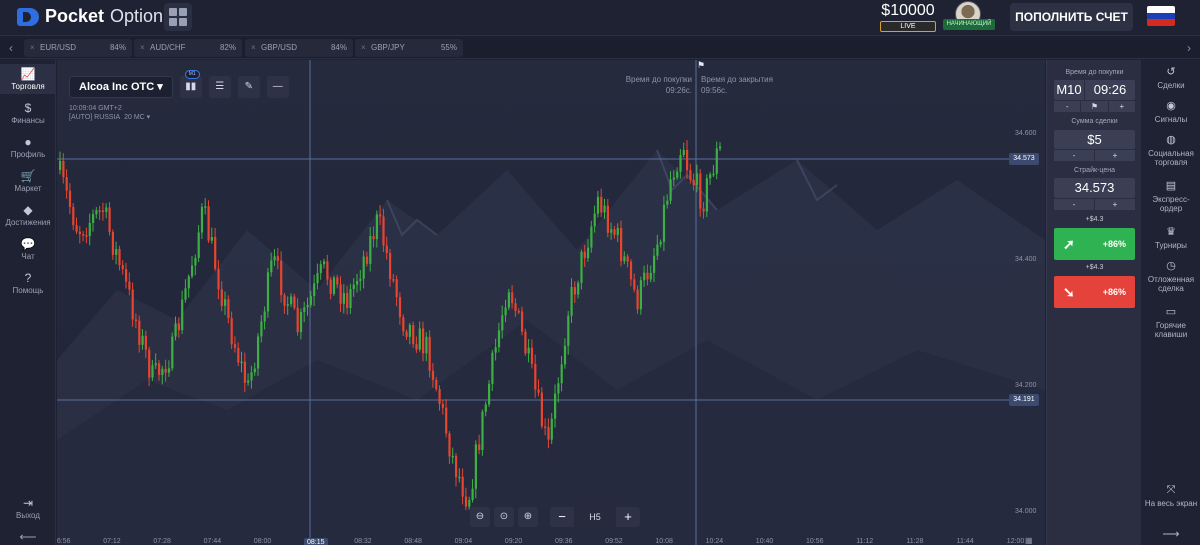 Image resolution: width=1200 pixels, height=545 pixels. Describe the element at coordinates (1074, 204) in the screenshot. I see `strike-minus-button: -` at that location.